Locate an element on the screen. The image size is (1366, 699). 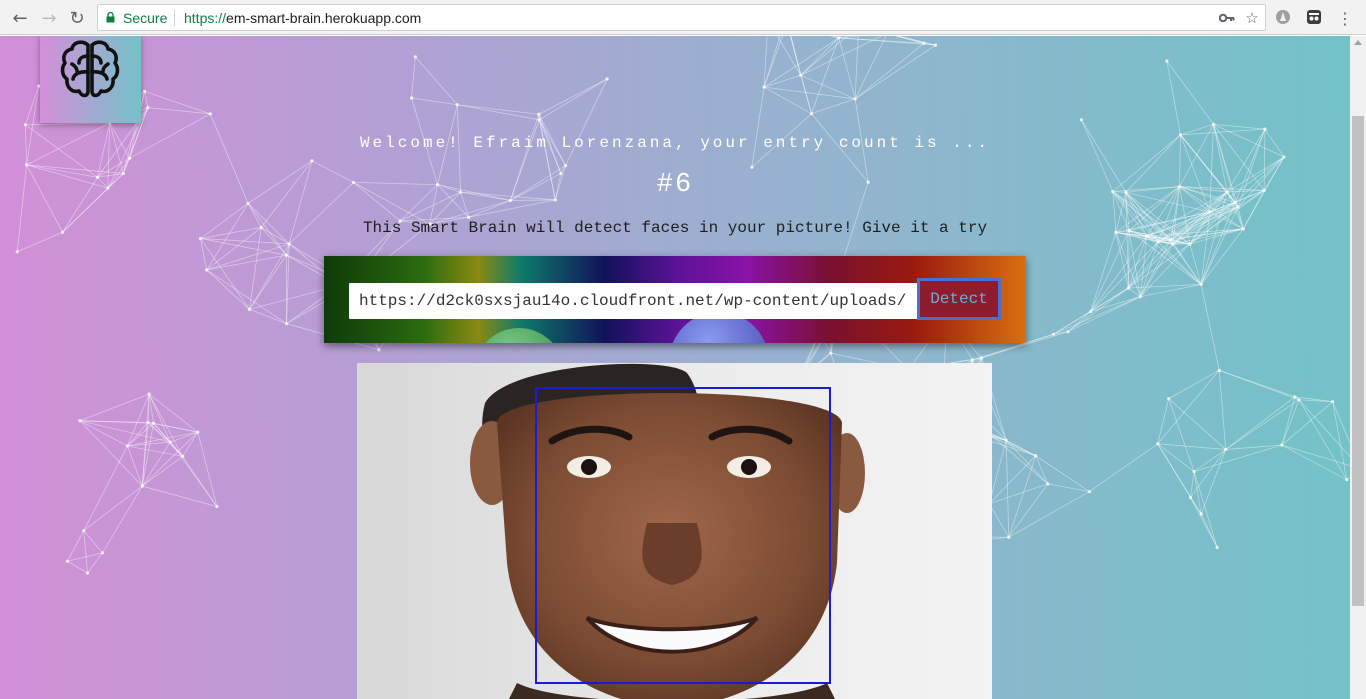
page-scrollbar is located at coordinates (1358, 367).